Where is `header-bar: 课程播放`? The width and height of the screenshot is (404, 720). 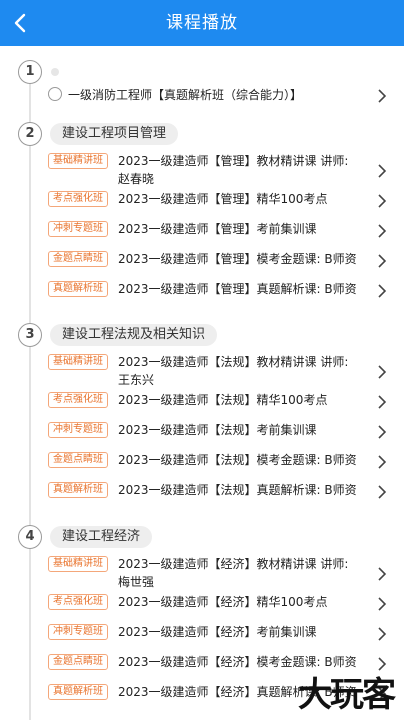 header-bar: 课程播放 is located at coordinates (202, 23).